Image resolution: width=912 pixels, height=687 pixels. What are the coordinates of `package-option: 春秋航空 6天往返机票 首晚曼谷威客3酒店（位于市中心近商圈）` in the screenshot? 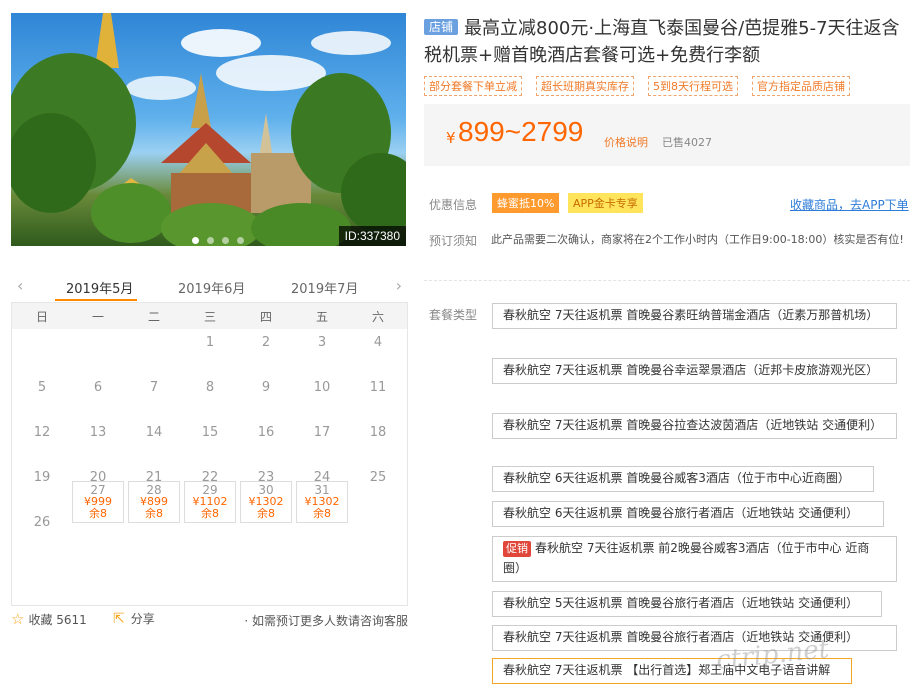 It's located at (683, 479).